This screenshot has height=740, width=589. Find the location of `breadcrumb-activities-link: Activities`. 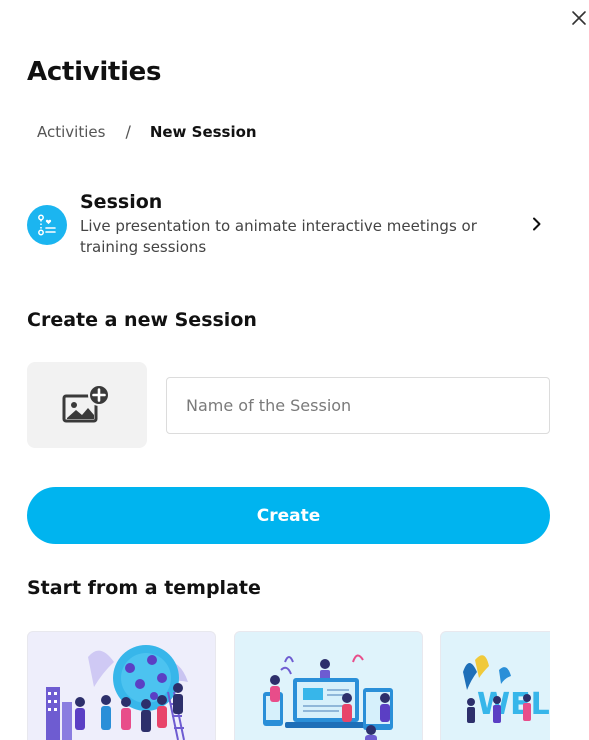

breadcrumb-activities-link: Activities is located at coordinates (71, 132).